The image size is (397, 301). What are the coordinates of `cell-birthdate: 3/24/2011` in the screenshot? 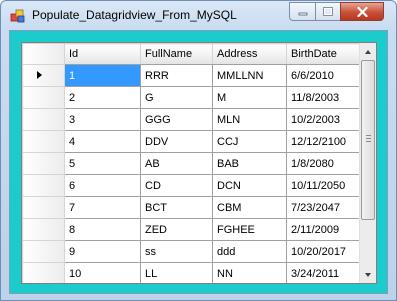 It's located at (324, 272).